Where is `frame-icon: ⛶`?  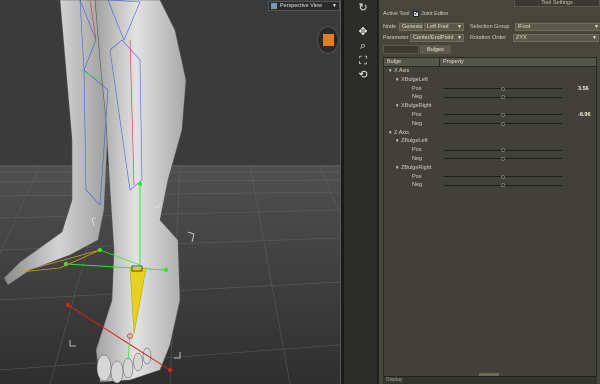 frame-icon: ⛶ is located at coordinates (363, 61).